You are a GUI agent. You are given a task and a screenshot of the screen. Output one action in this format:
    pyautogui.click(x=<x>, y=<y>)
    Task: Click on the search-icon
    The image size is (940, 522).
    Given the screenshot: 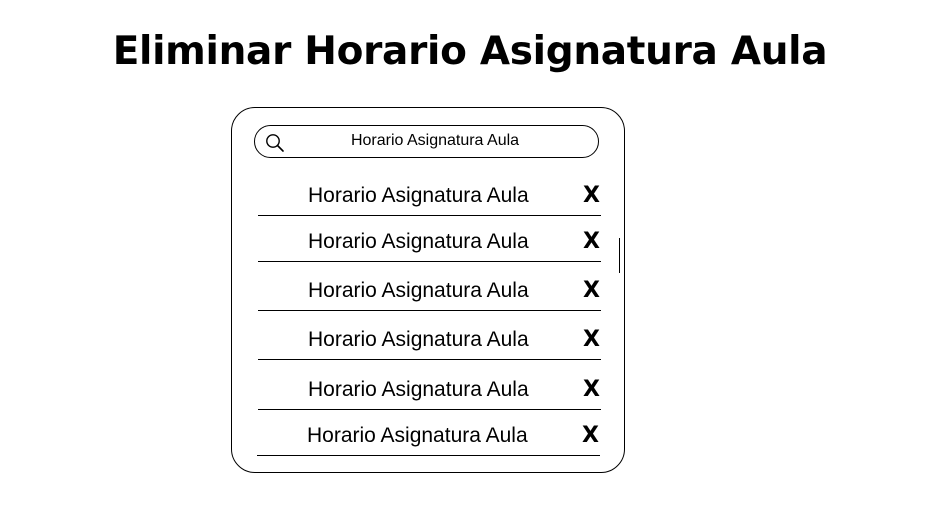 What is the action you would take?
    pyautogui.click(x=275, y=143)
    